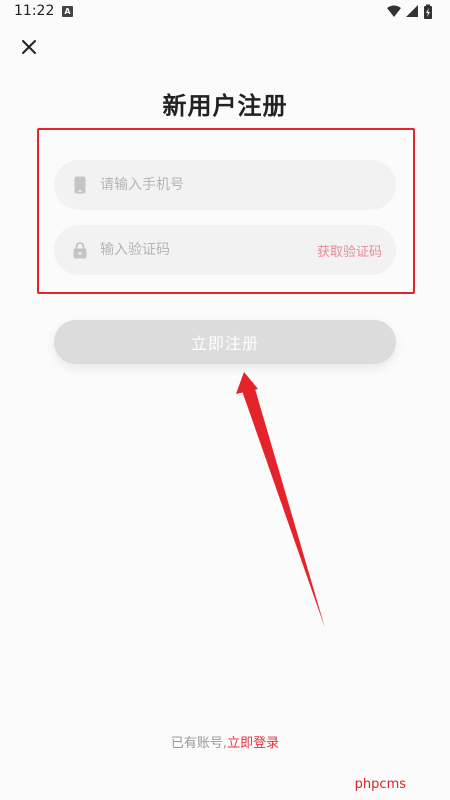 The width and height of the screenshot is (450, 800). What do you see at coordinates (207, 250) in the screenshot?
I see `code-input` at bounding box center [207, 250].